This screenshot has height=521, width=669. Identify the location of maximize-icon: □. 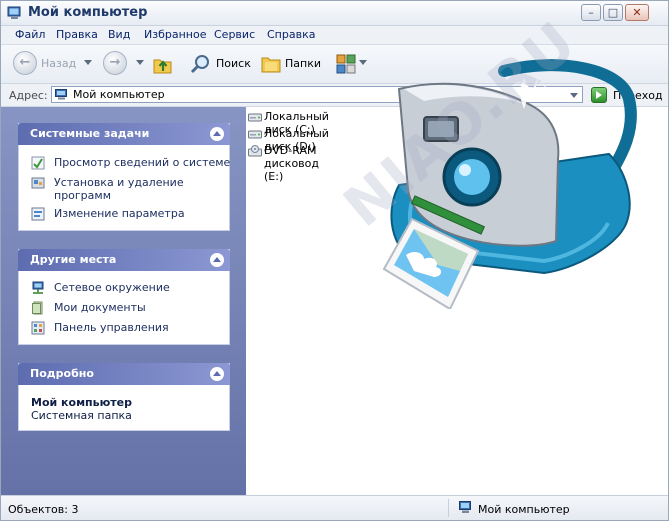
(613, 12).